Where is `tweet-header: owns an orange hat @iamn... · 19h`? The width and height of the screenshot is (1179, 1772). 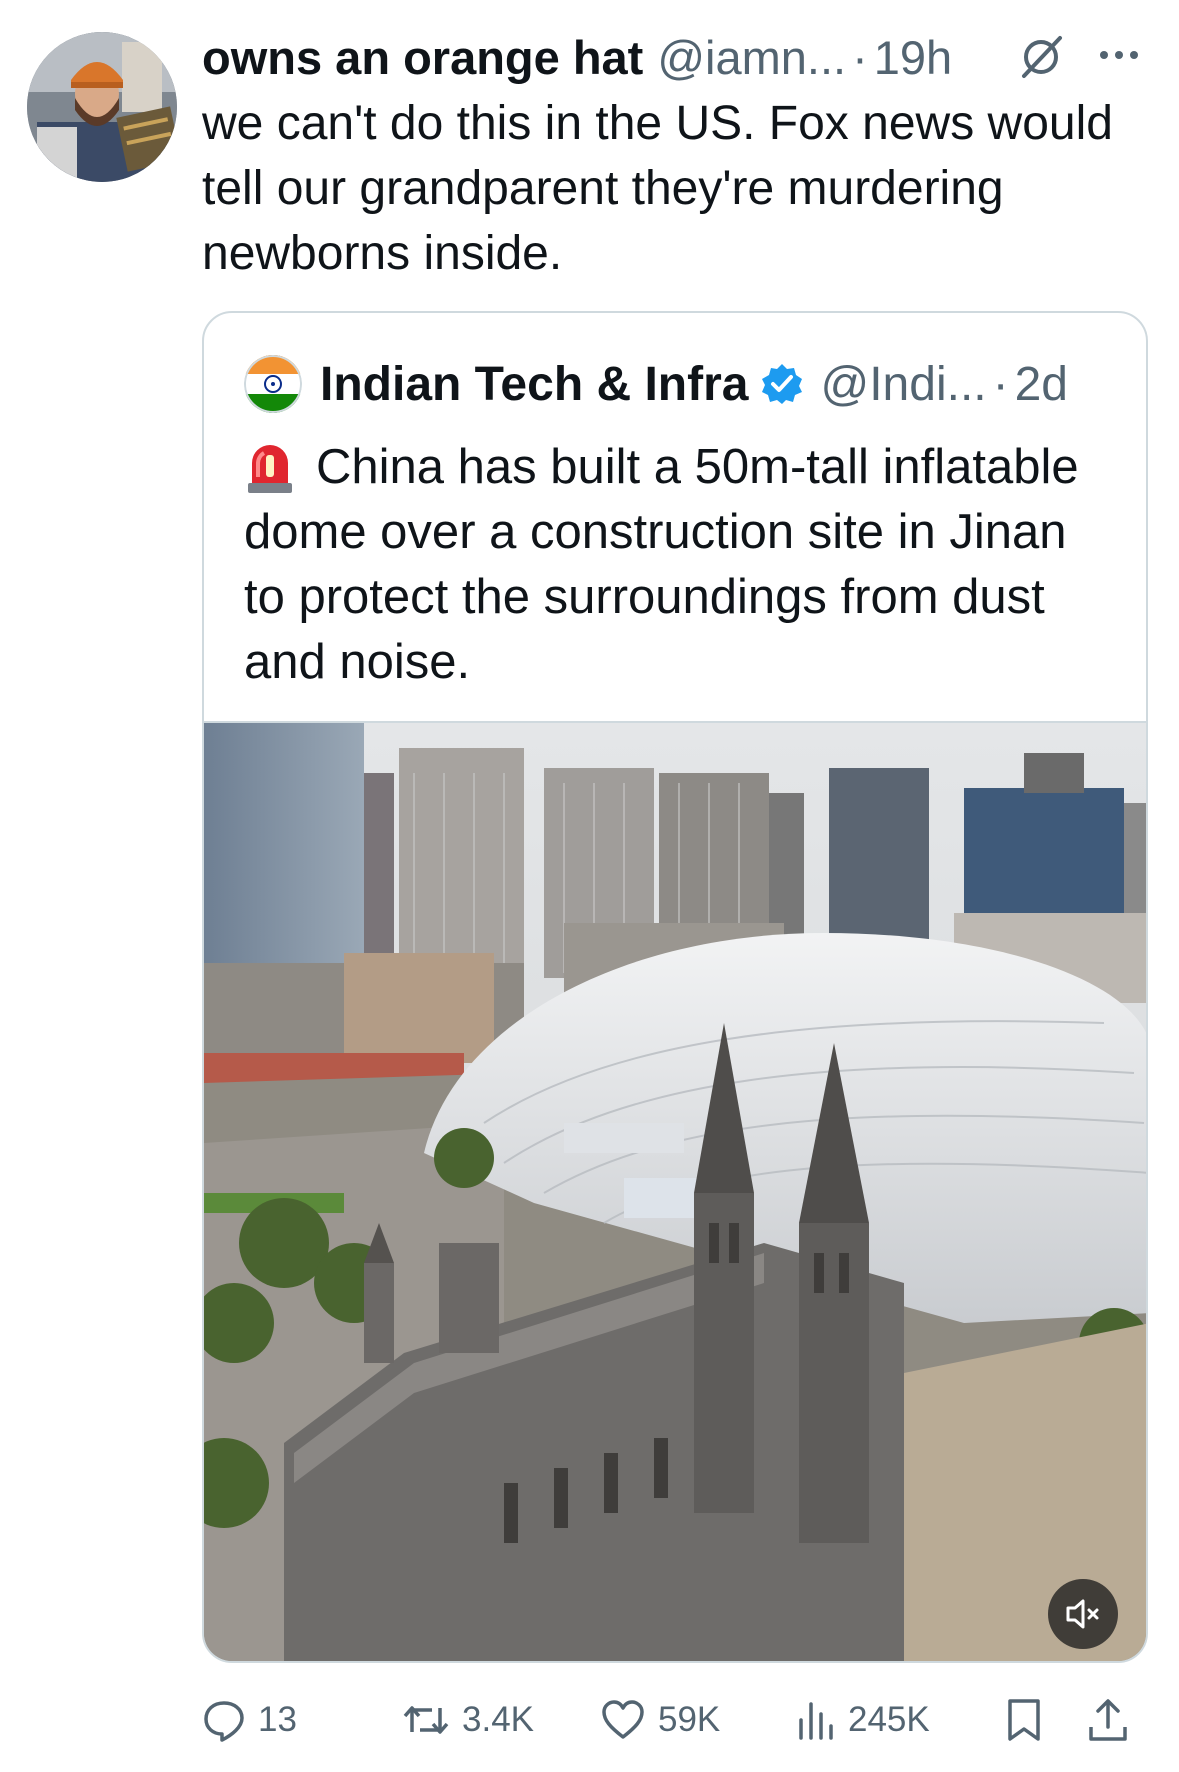
tweet-header: owns an orange hat @iamn... · 19h is located at coordinates (677, 57).